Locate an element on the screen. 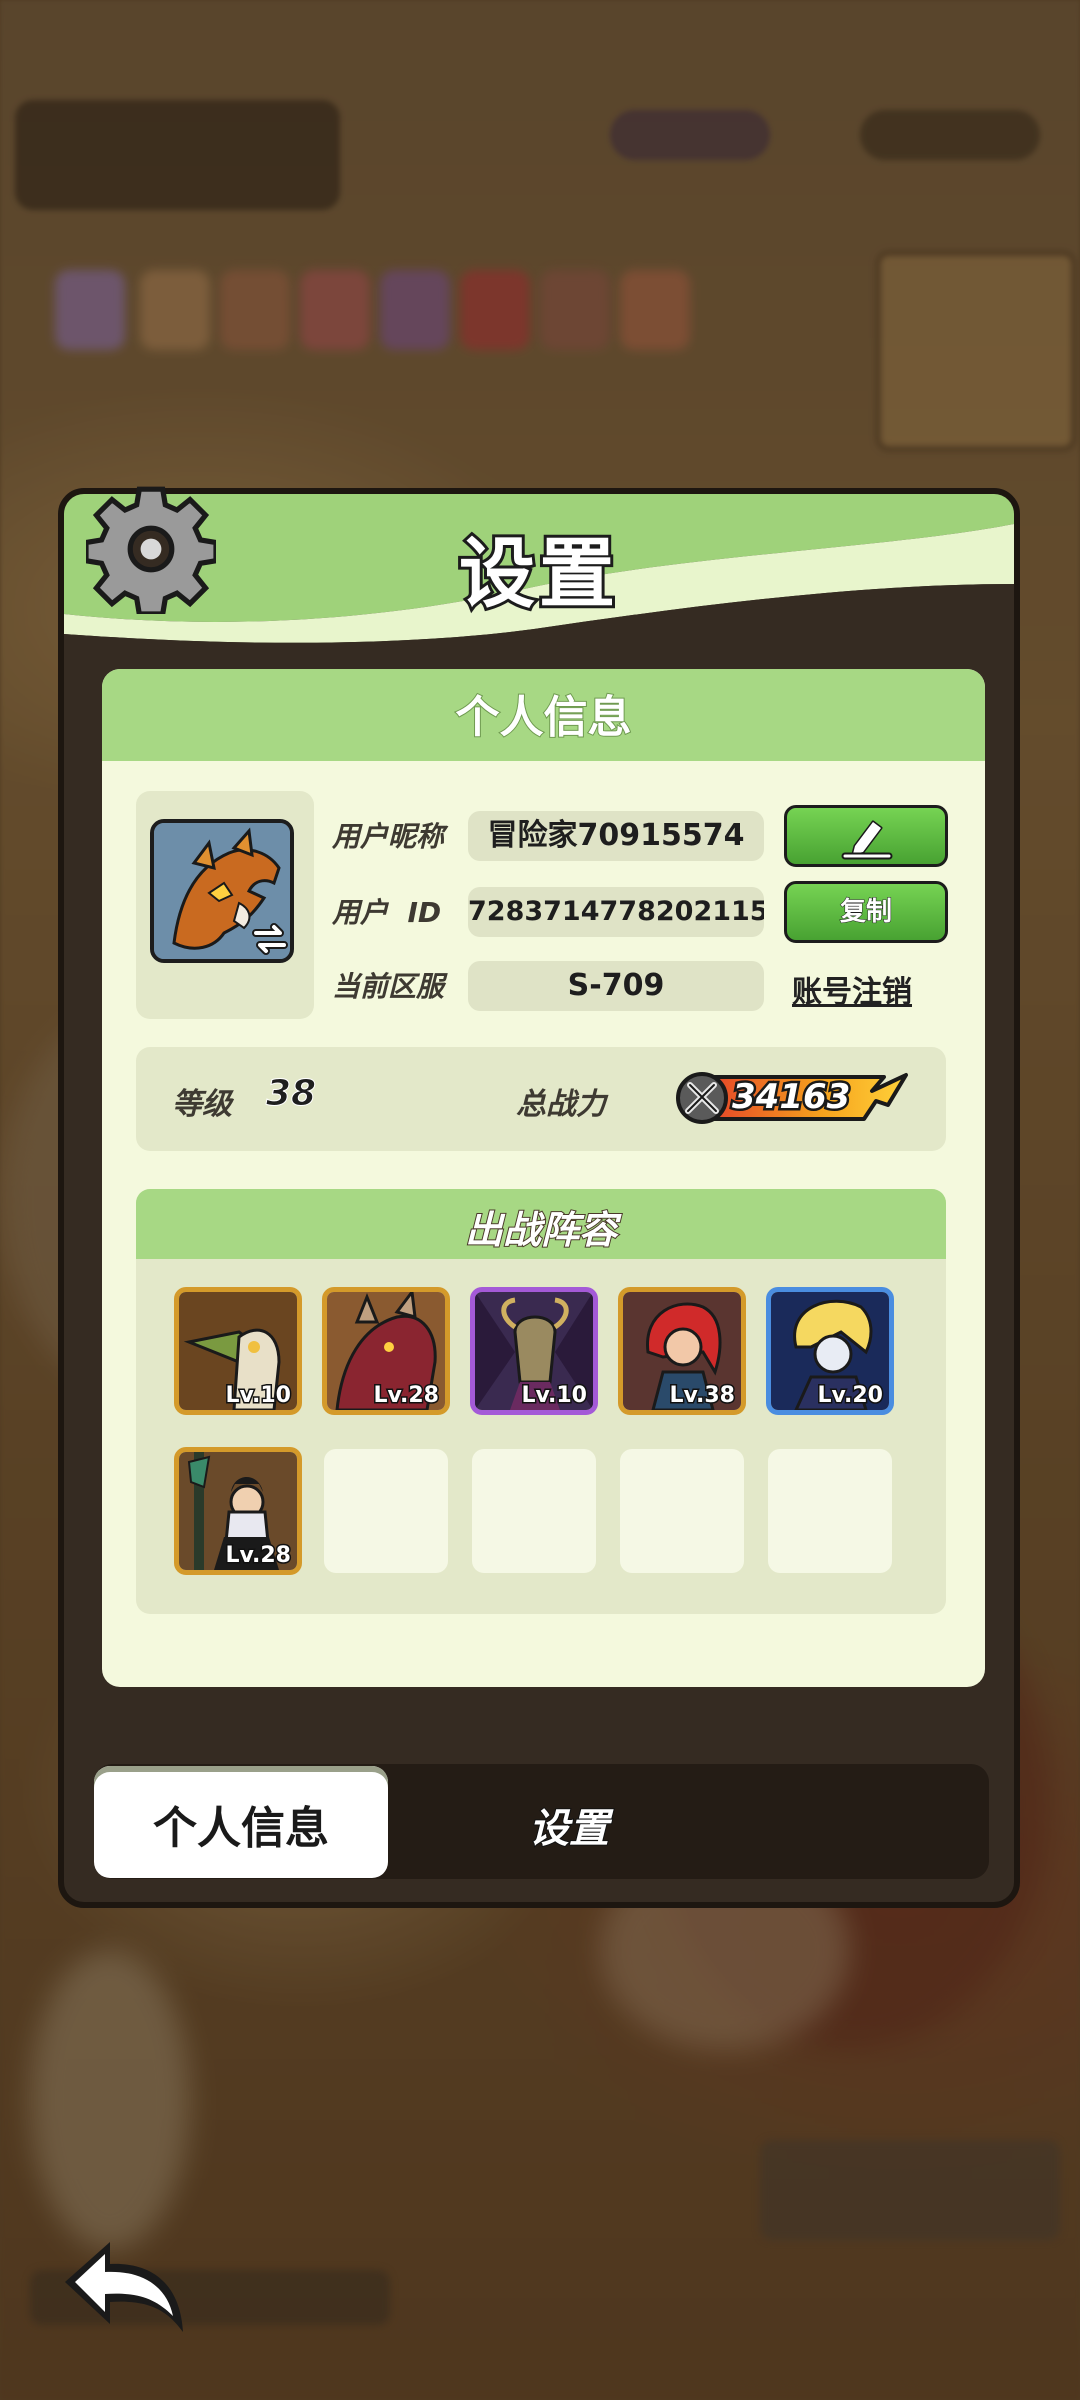 The image size is (1080, 2400). avatar-container is located at coordinates (225, 905).